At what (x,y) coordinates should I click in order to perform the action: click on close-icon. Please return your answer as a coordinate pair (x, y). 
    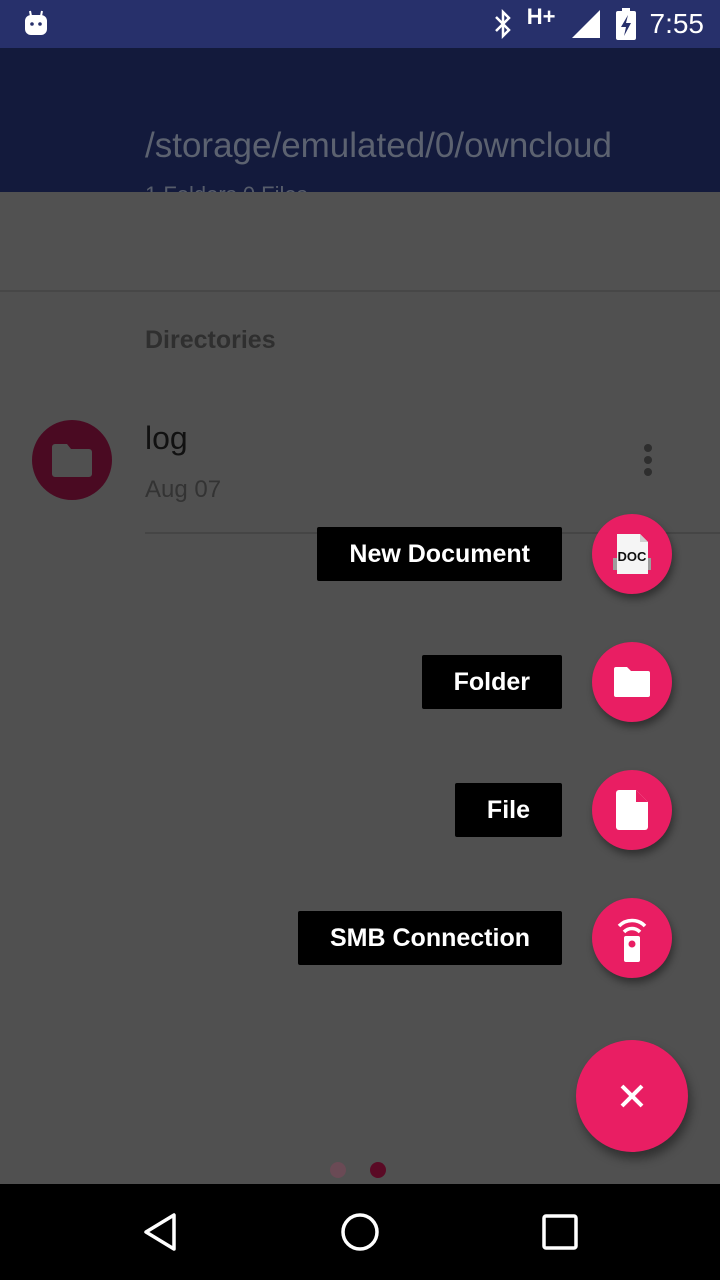
    Looking at the image, I should click on (632, 1096).